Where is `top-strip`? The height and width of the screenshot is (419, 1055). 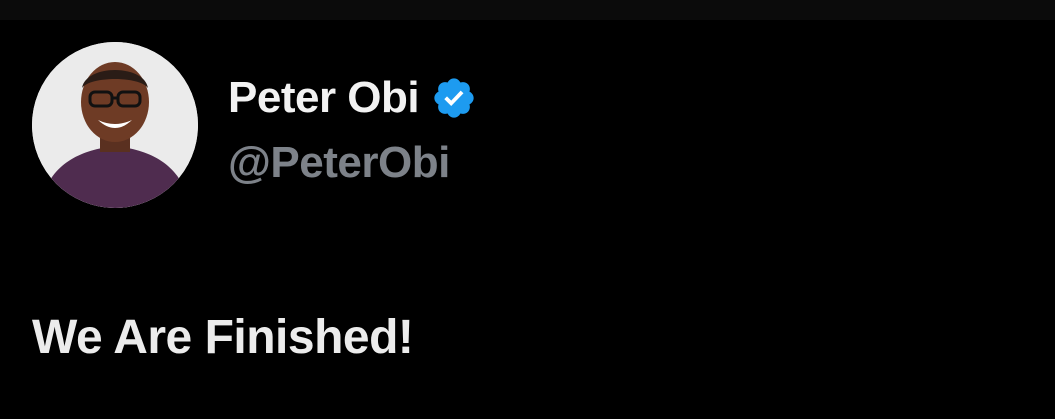 top-strip is located at coordinates (527, 10).